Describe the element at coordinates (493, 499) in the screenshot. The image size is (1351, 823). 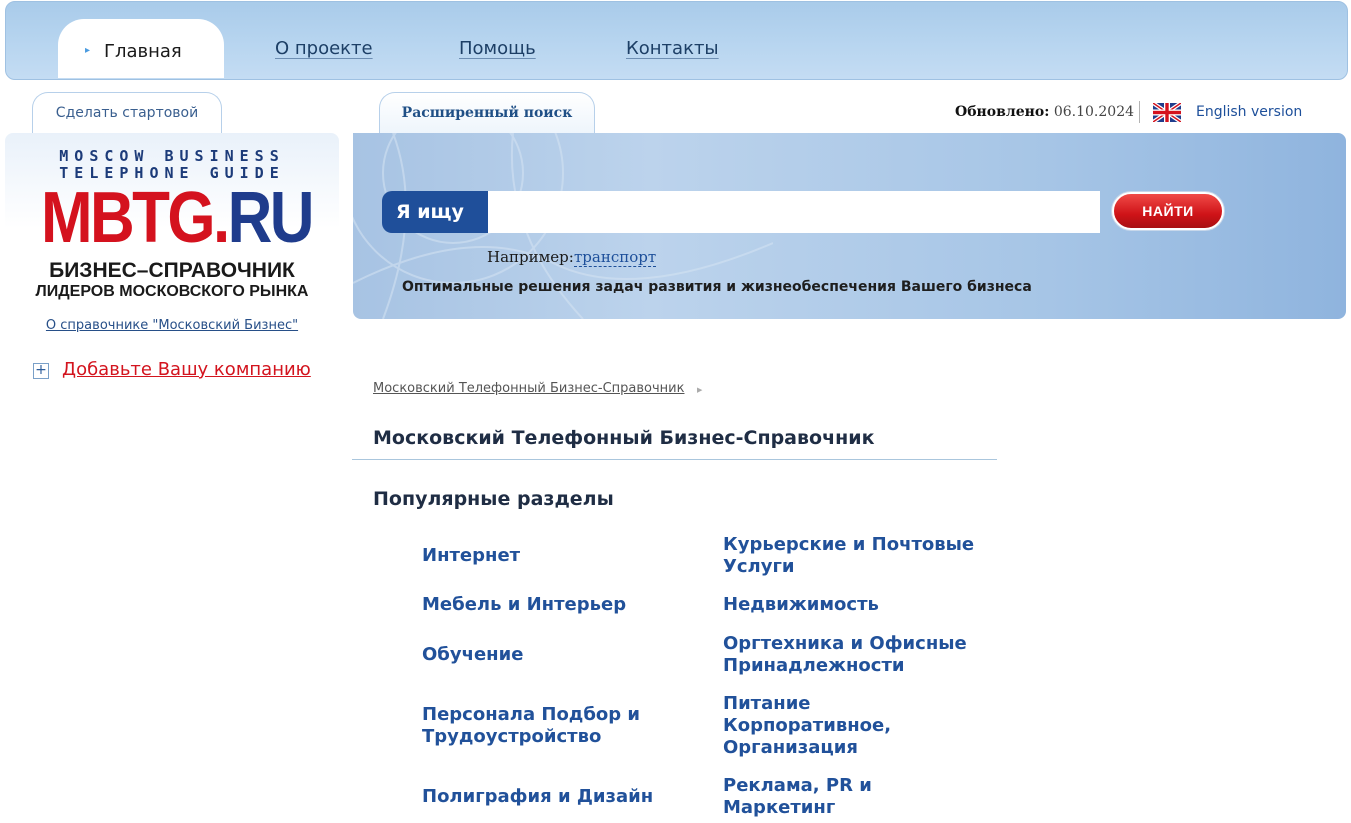
I see `popular-heading: Популярные разделы` at that location.